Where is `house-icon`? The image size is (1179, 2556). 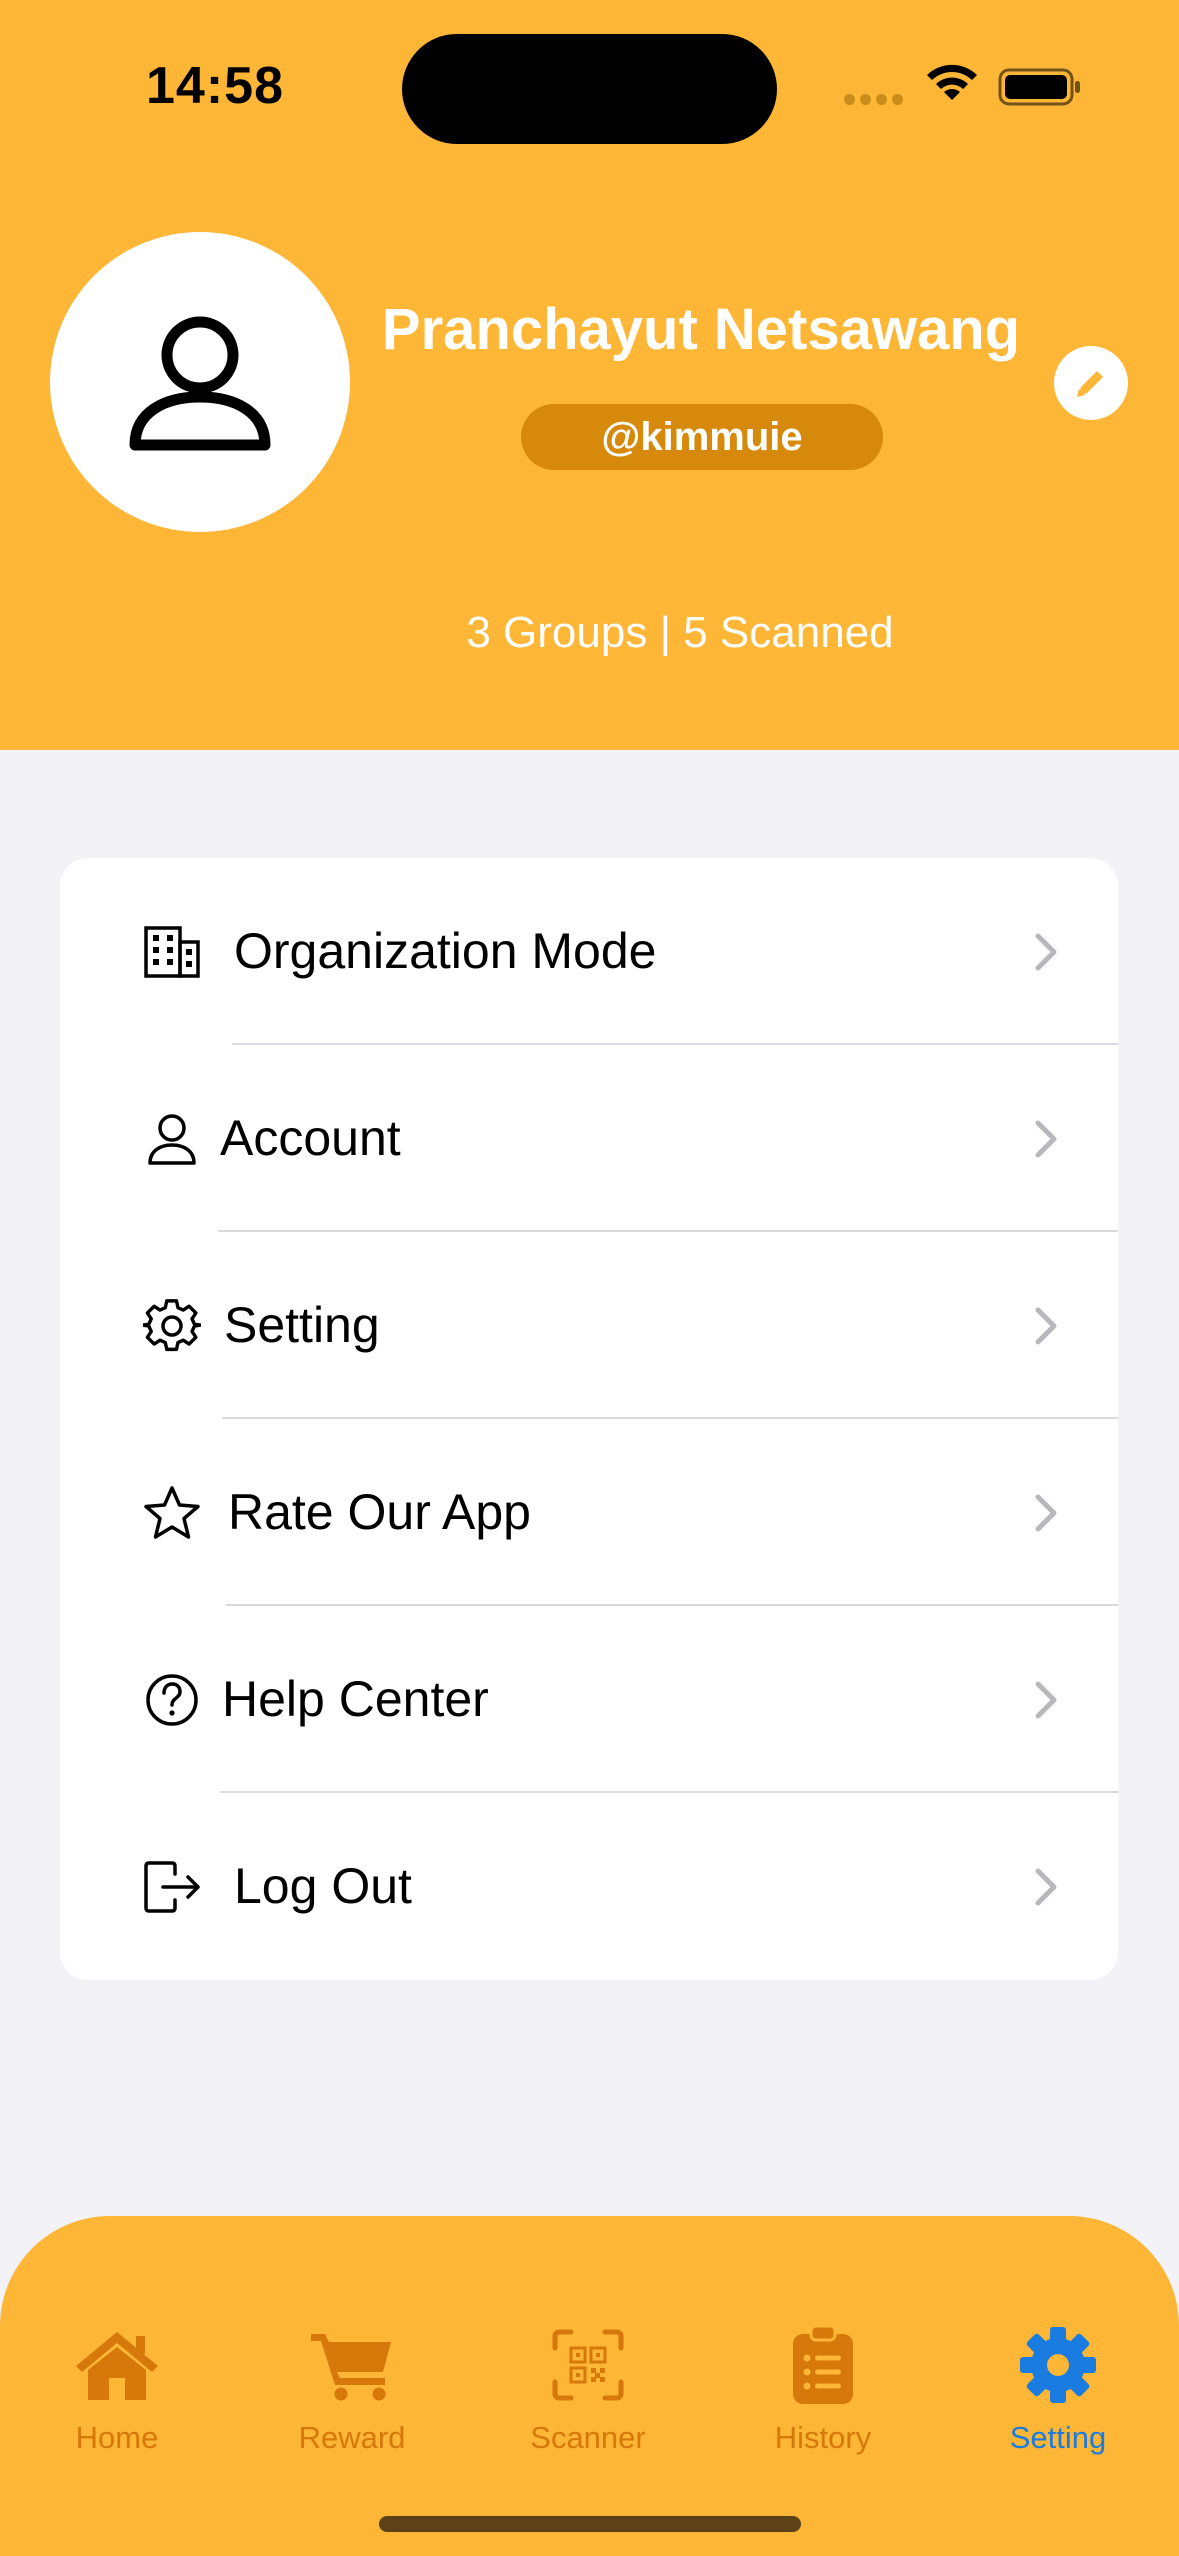
house-icon is located at coordinates (117, 2366).